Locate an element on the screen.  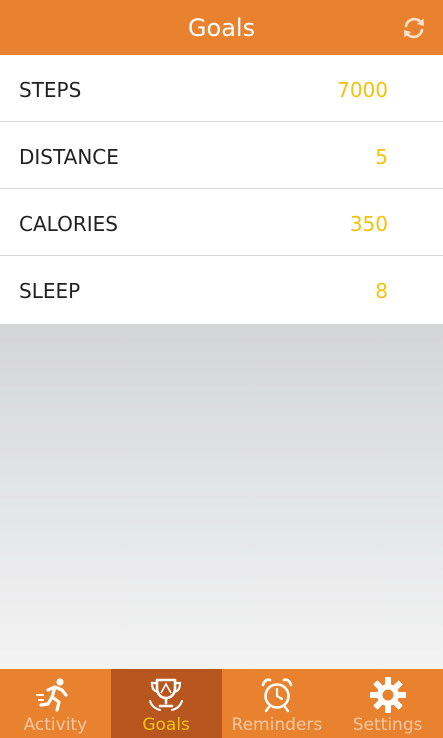
running-person-icon is located at coordinates (52, 695).